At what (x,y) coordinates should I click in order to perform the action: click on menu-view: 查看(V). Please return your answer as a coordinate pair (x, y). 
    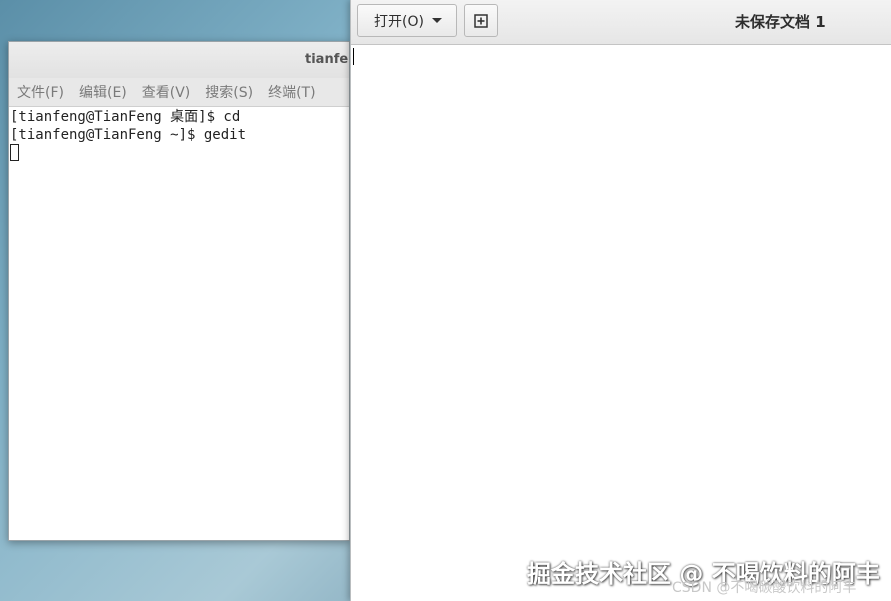
    Looking at the image, I should click on (166, 92).